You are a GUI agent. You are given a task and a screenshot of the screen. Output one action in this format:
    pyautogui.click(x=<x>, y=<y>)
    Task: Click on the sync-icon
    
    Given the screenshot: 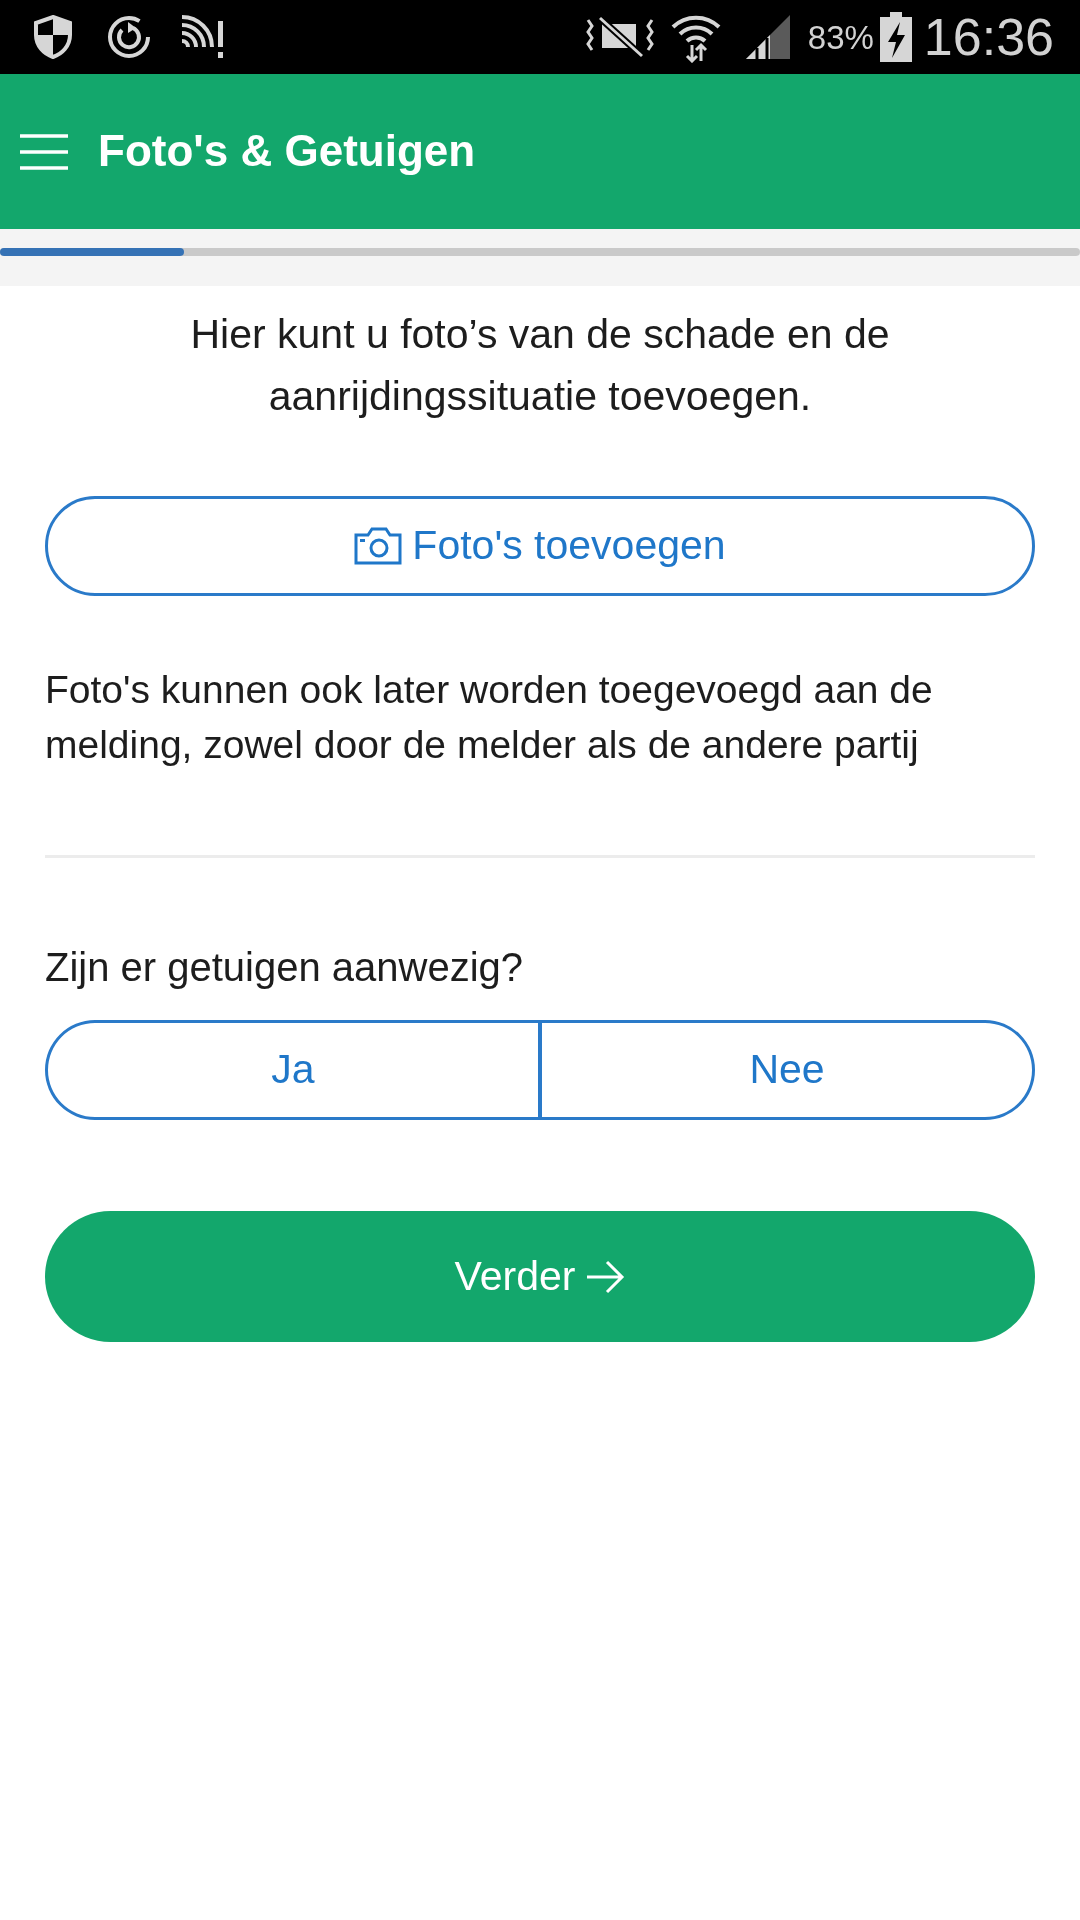 What is the action you would take?
    pyautogui.click(x=129, y=37)
    